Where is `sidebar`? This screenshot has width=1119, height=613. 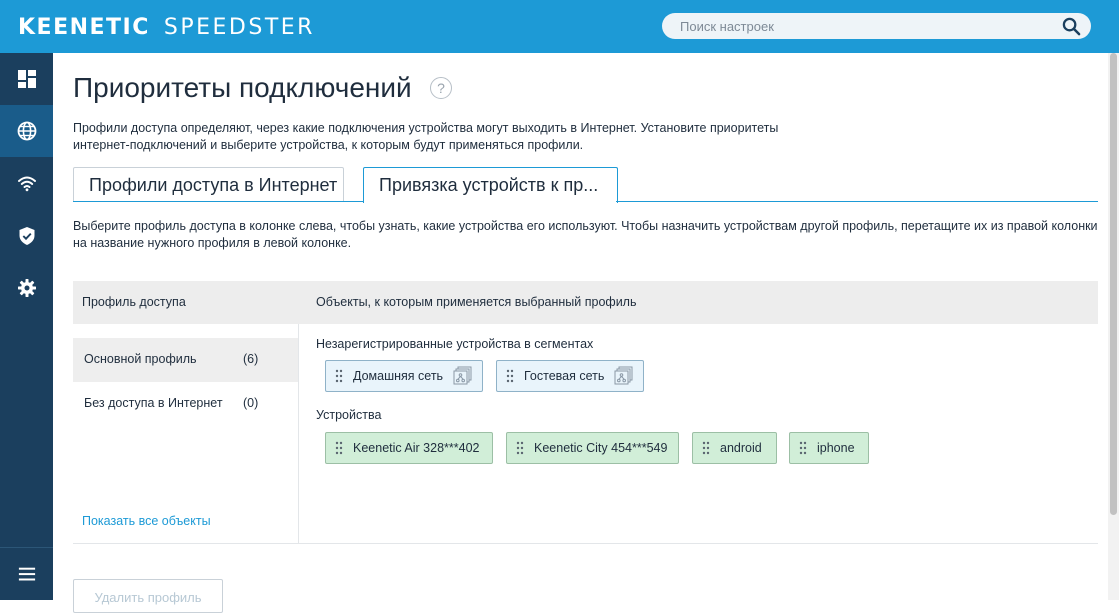
sidebar is located at coordinates (26, 326).